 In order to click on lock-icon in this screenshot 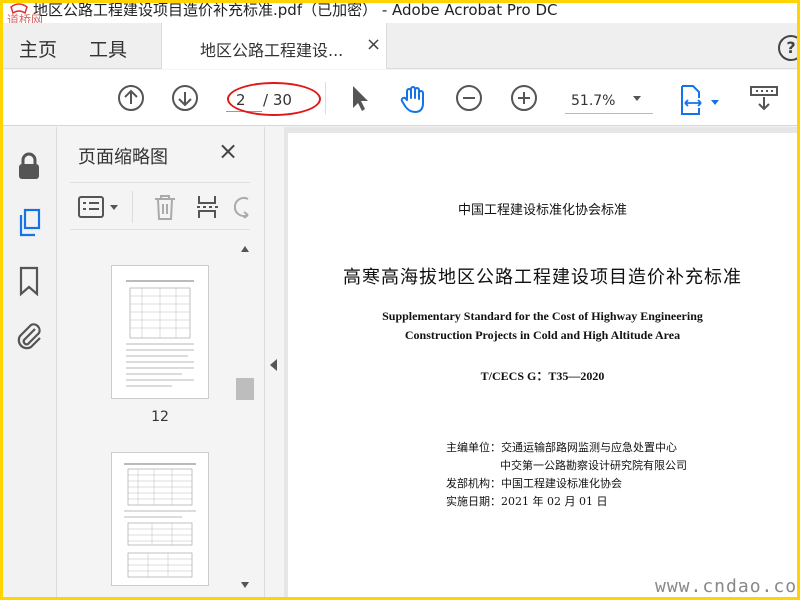, I will do `click(29, 166)`.